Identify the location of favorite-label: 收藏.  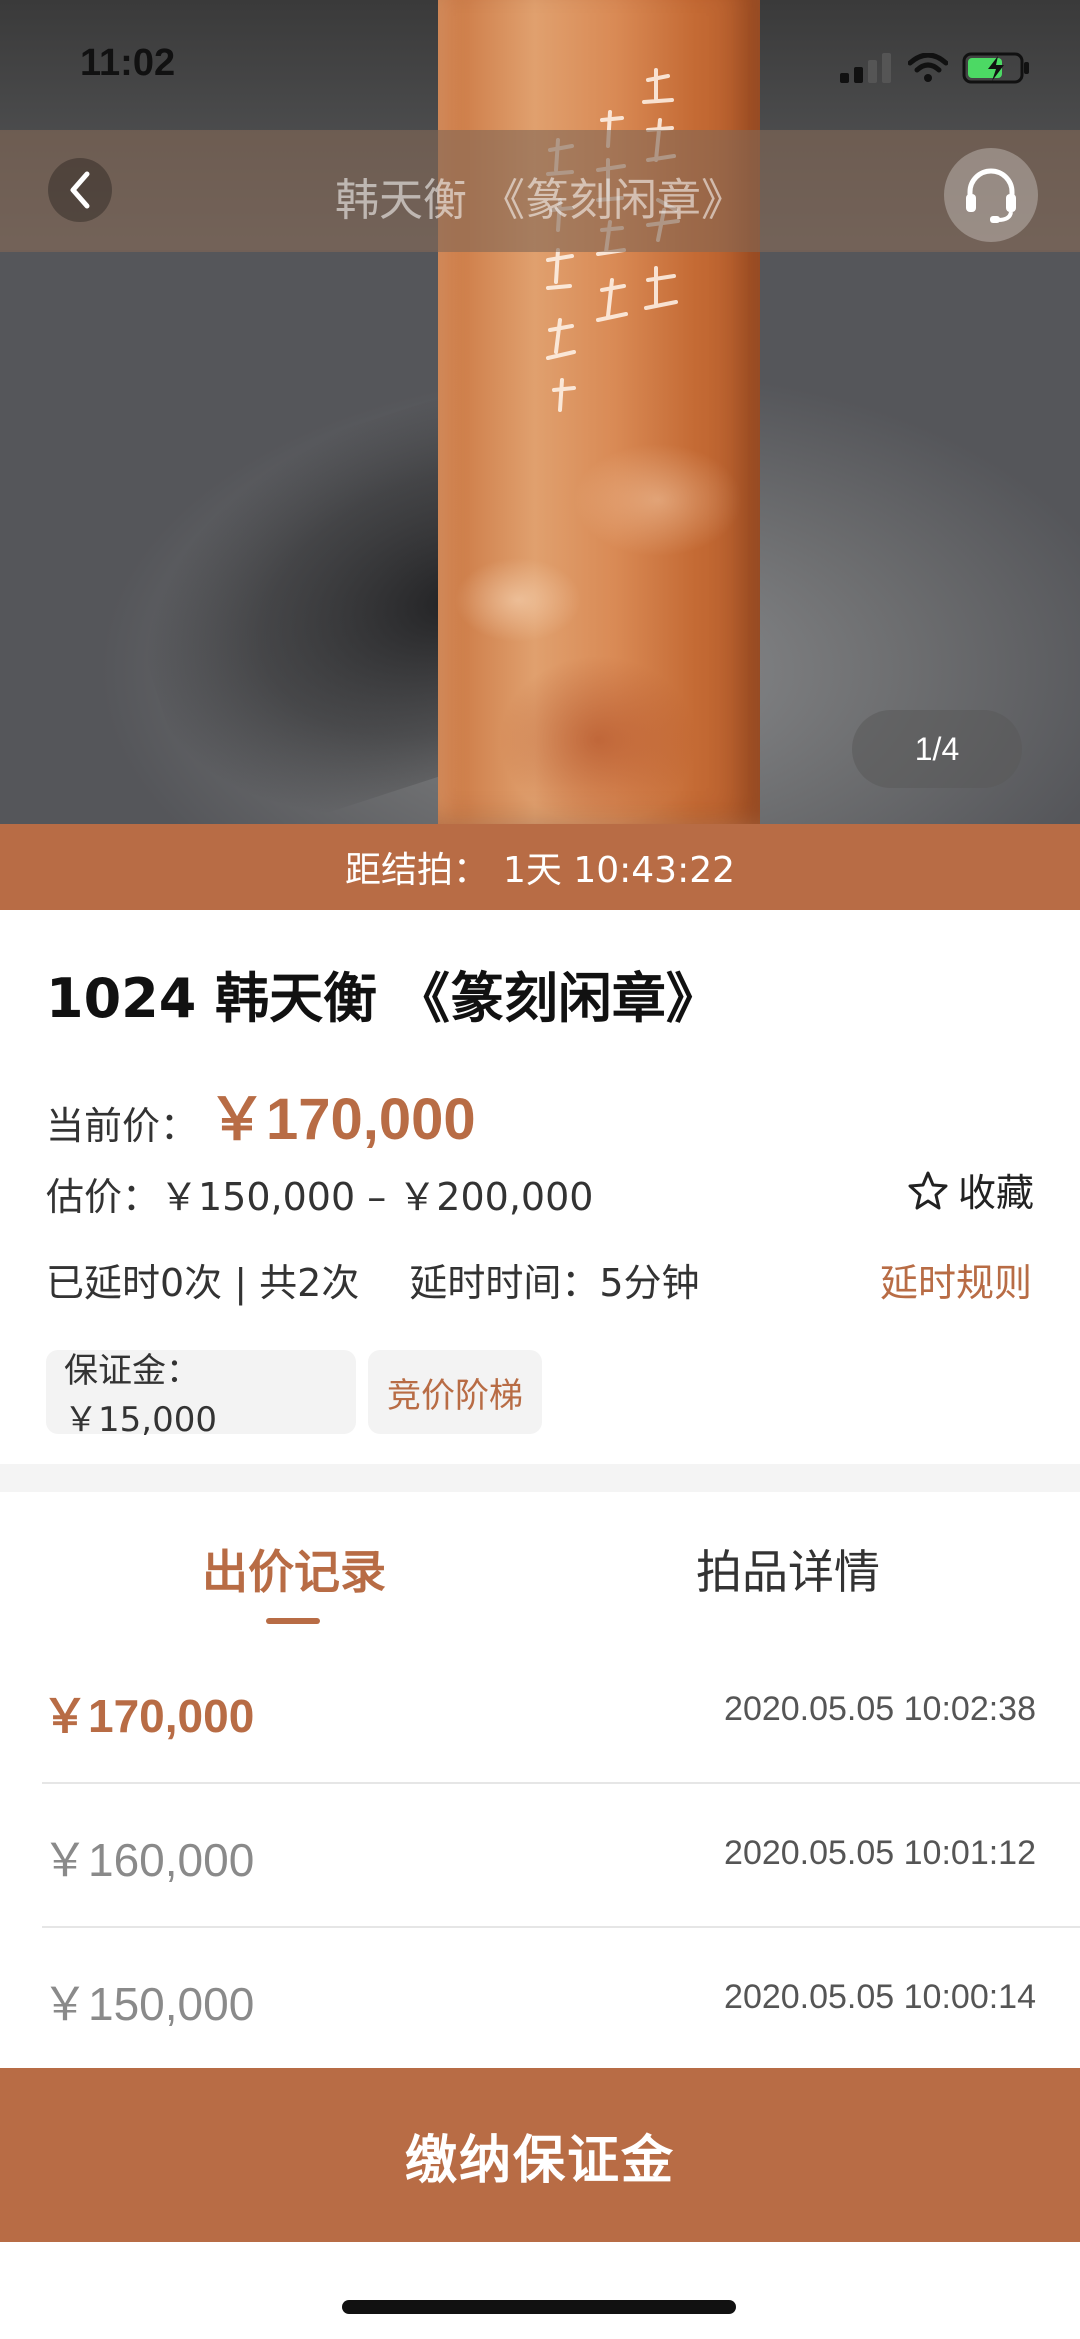
(995, 1193).